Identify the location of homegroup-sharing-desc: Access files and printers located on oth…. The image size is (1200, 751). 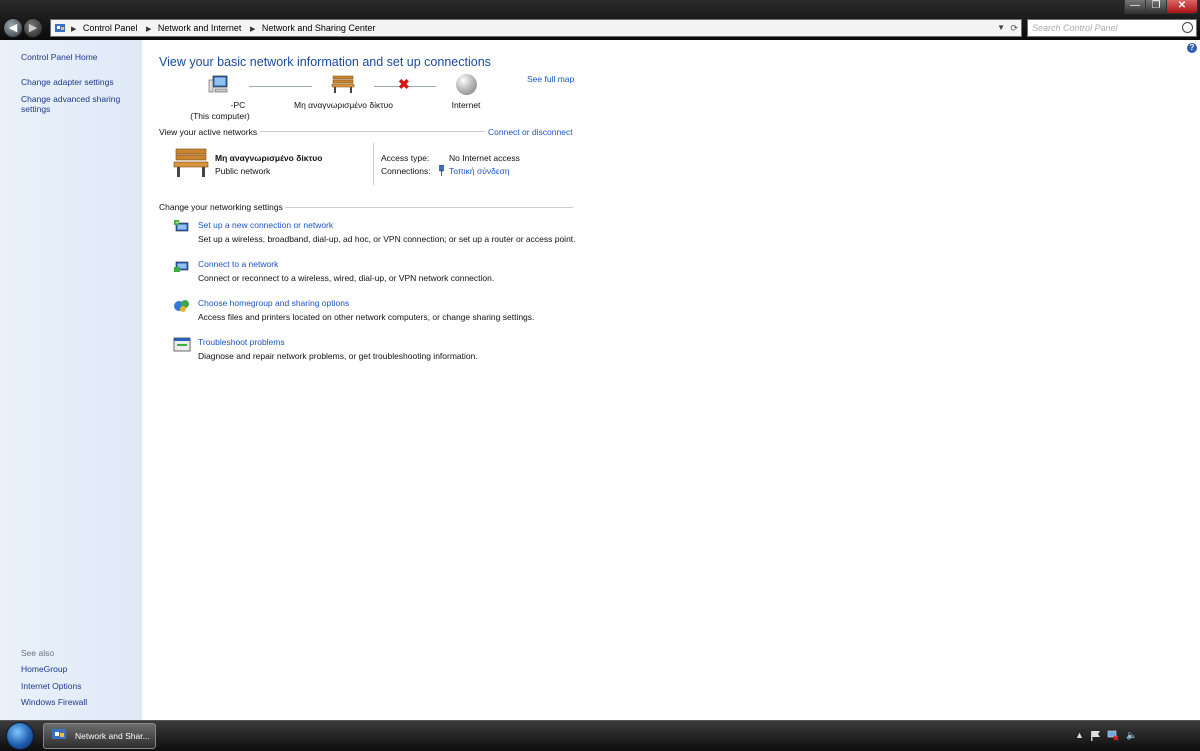
(366, 317).